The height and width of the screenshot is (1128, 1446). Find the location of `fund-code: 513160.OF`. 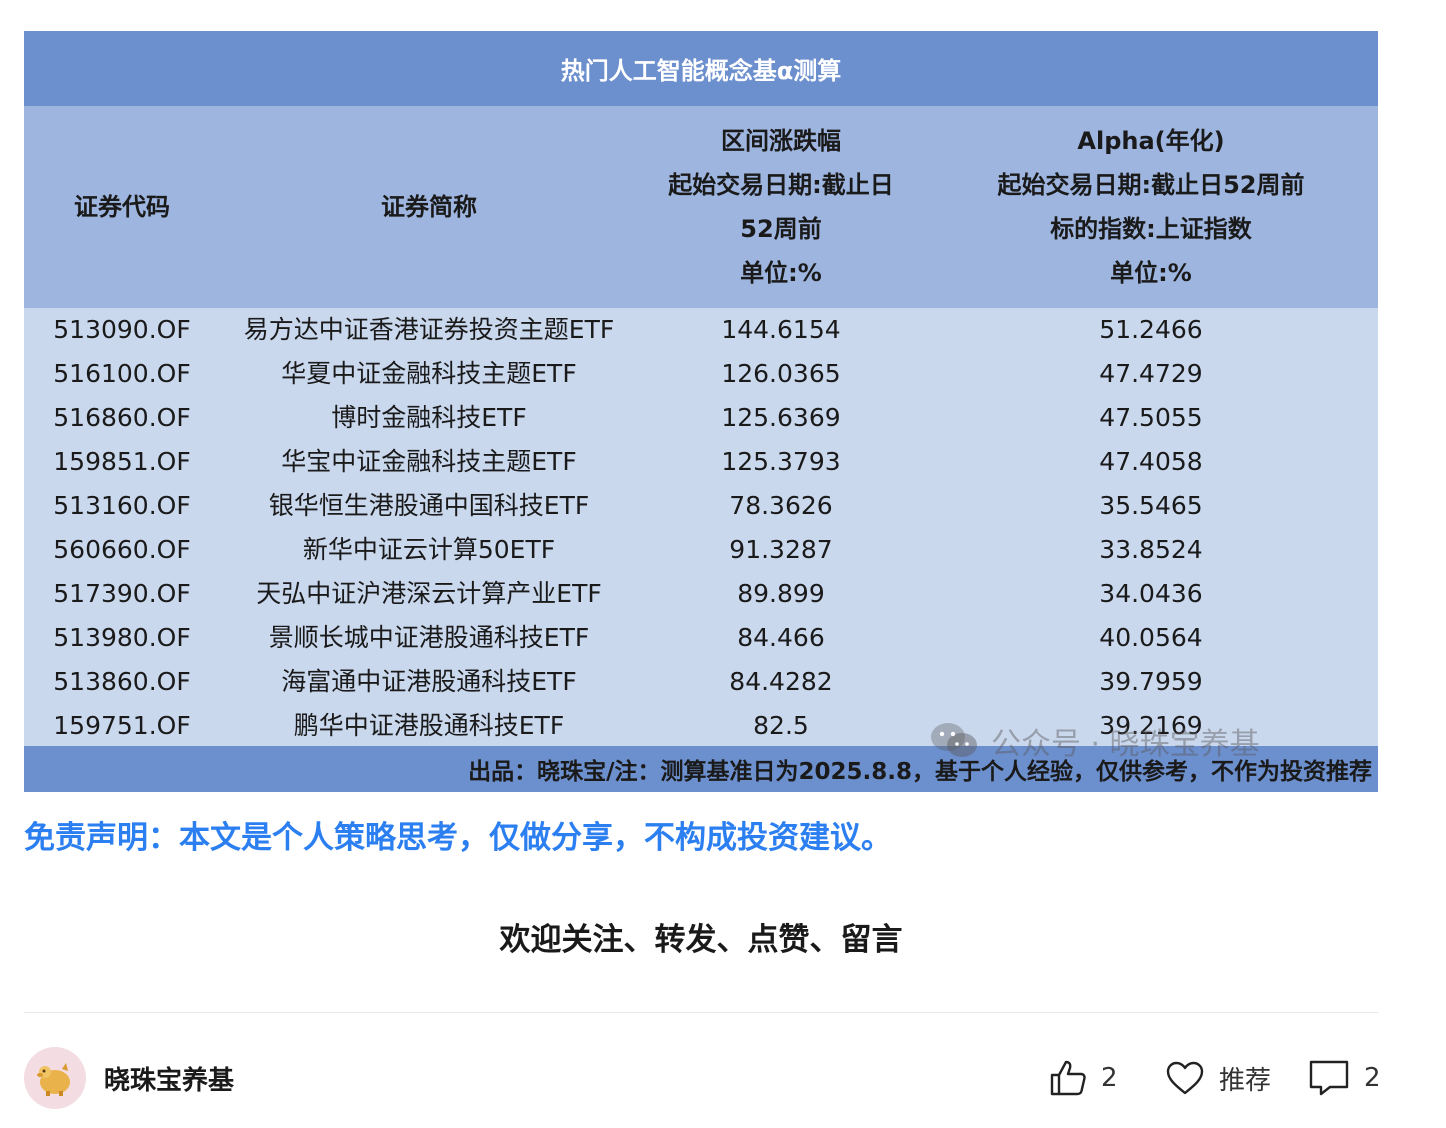

fund-code: 513160.OF is located at coordinates (122, 505).